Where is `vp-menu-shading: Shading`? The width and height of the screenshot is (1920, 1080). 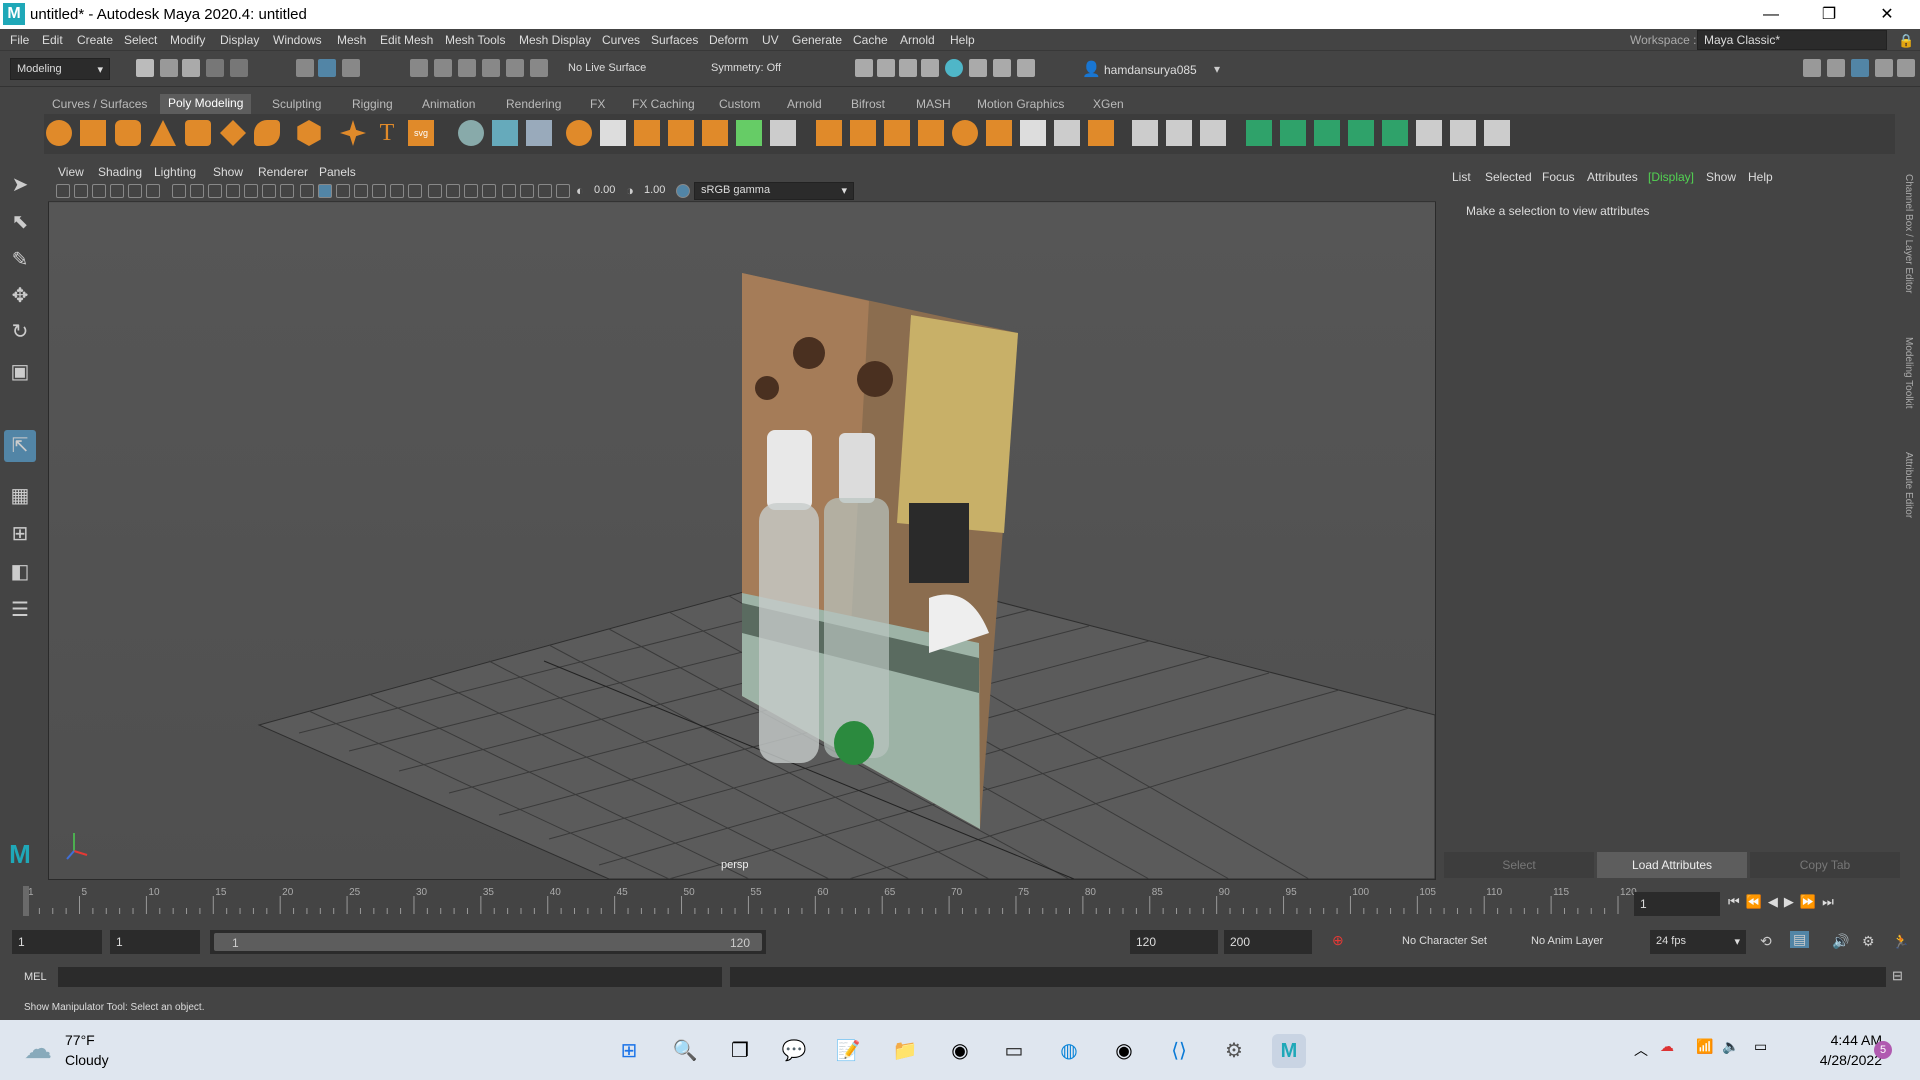
vp-menu-shading: Shading is located at coordinates (120, 172).